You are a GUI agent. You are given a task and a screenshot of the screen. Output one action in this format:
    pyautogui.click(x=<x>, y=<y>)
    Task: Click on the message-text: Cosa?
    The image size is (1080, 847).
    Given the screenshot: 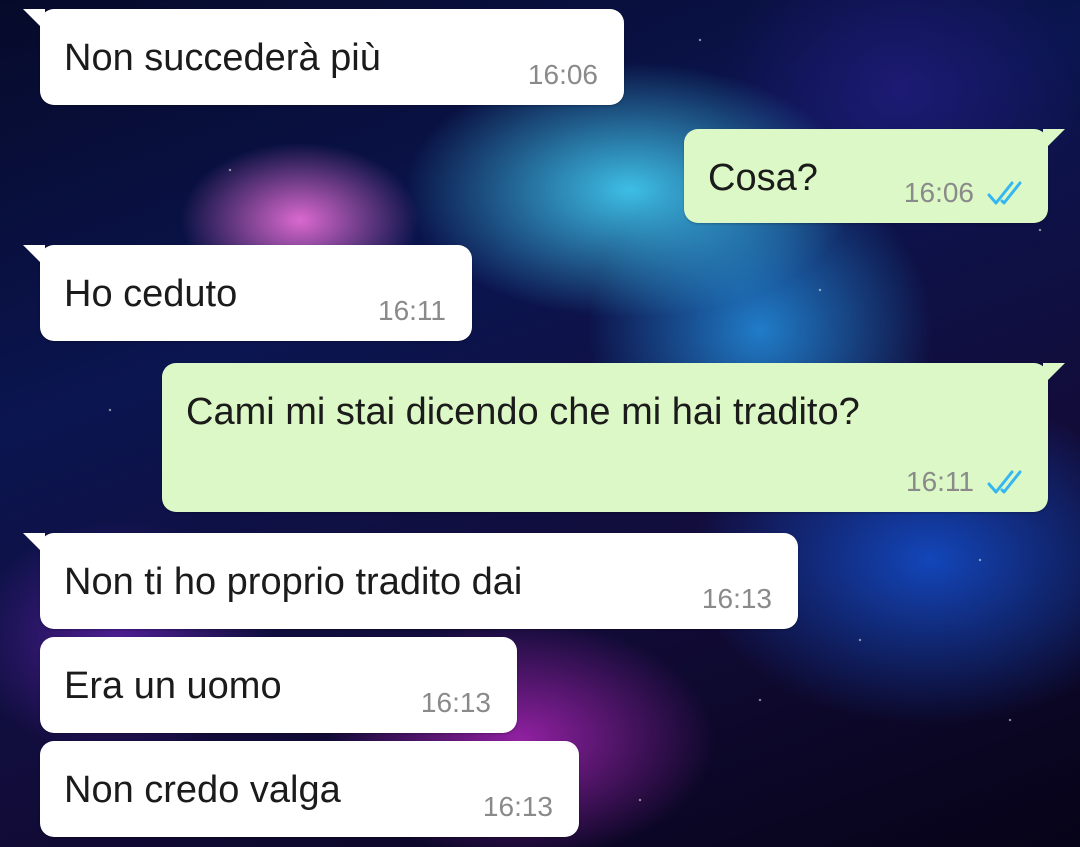 What is the action you would take?
    pyautogui.click(x=763, y=178)
    